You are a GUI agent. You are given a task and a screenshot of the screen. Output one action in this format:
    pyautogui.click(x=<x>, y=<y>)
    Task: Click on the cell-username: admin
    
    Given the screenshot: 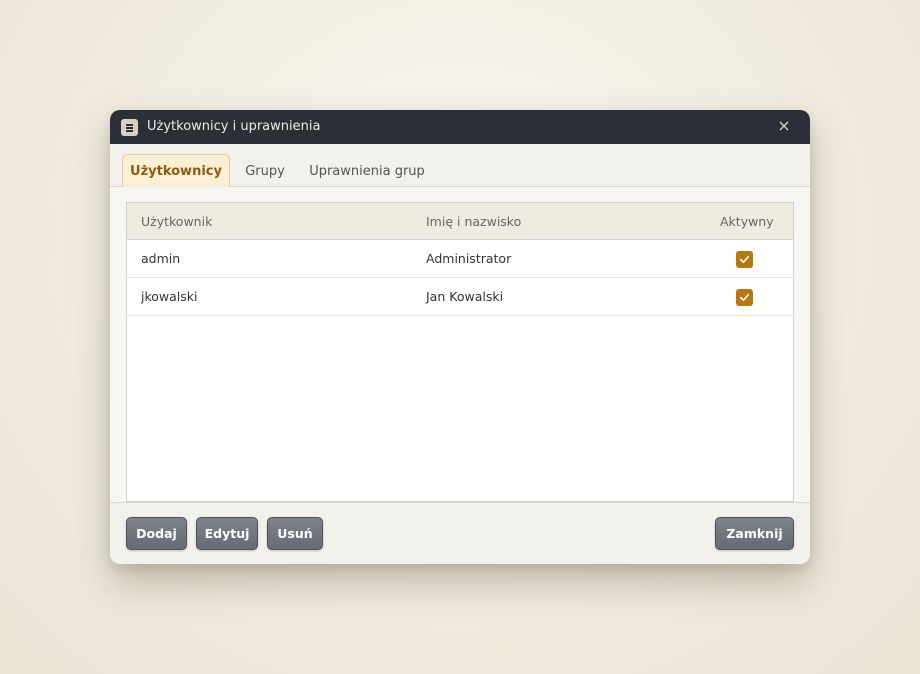 What is the action you would take?
    pyautogui.click(x=161, y=258)
    